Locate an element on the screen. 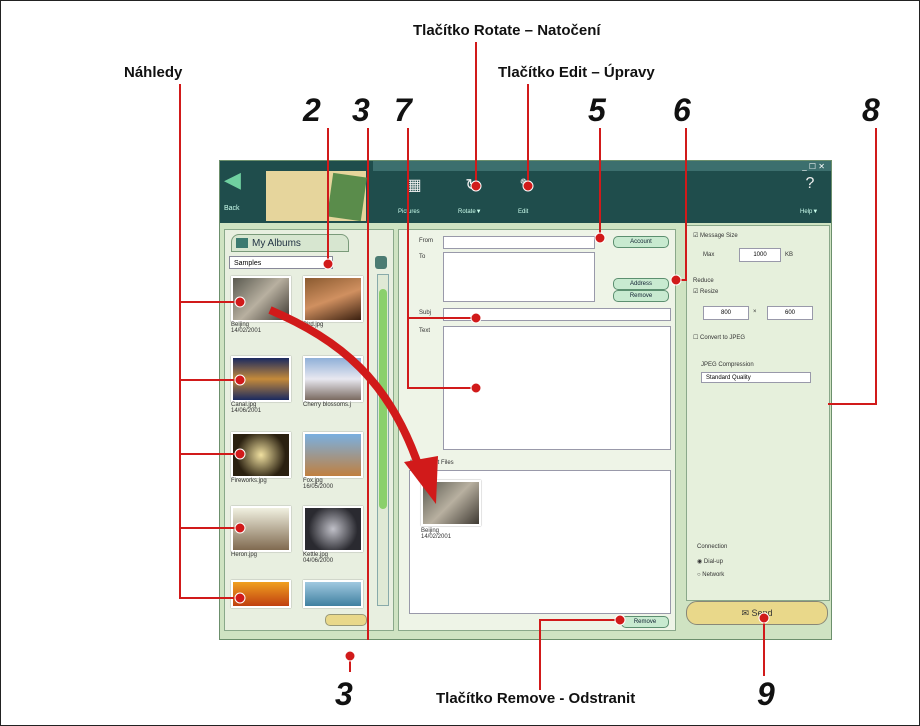 This screenshot has height=726, width=920. edit-dot is located at coordinates (528, 186).